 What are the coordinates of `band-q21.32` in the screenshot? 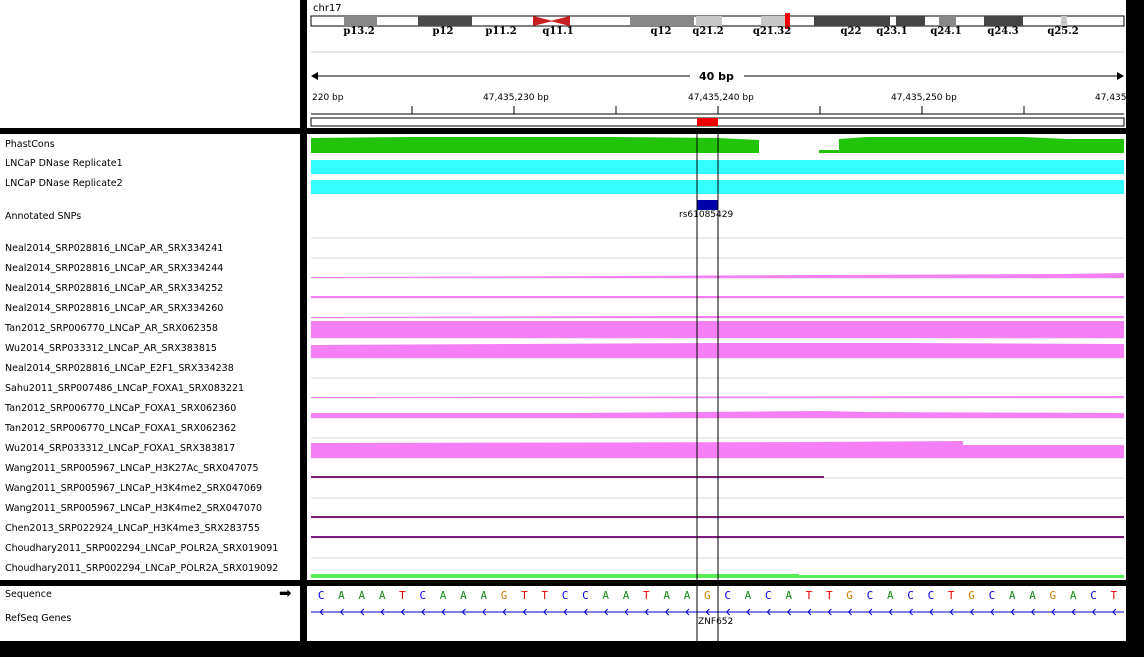 It's located at (773, 21).